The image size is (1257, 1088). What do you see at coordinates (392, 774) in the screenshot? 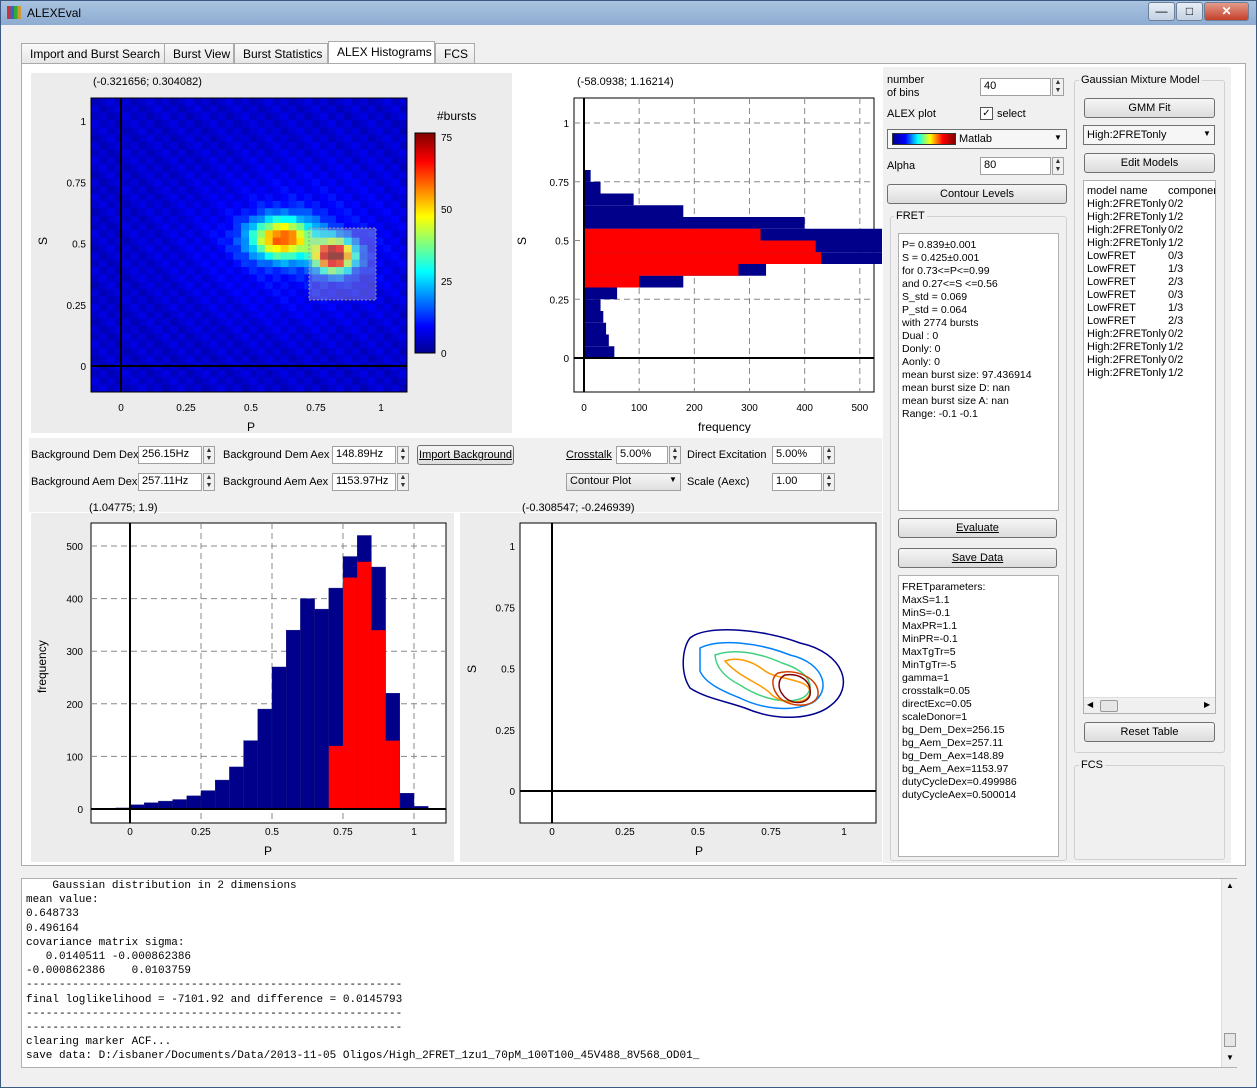
I see `p-hist-selected-bar` at bounding box center [392, 774].